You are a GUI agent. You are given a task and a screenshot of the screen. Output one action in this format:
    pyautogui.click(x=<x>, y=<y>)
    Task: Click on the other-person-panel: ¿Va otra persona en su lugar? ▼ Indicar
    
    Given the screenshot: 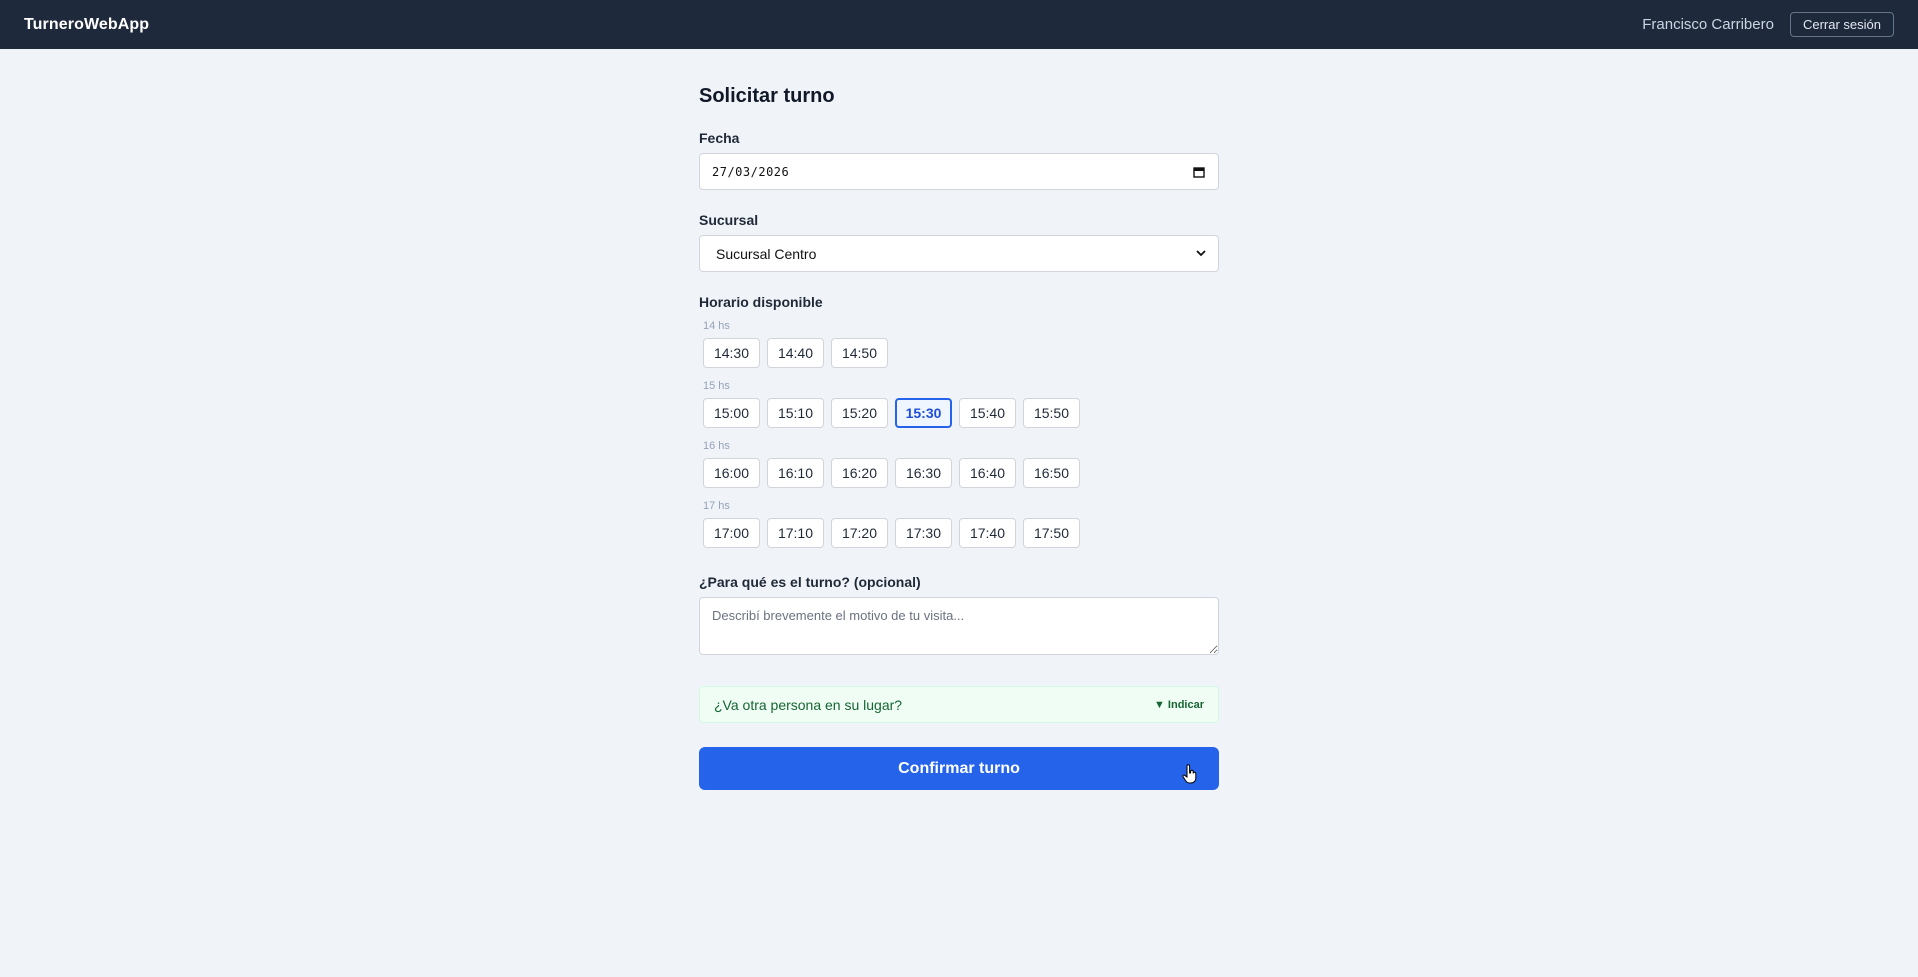 What is the action you would take?
    pyautogui.click(x=959, y=704)
    